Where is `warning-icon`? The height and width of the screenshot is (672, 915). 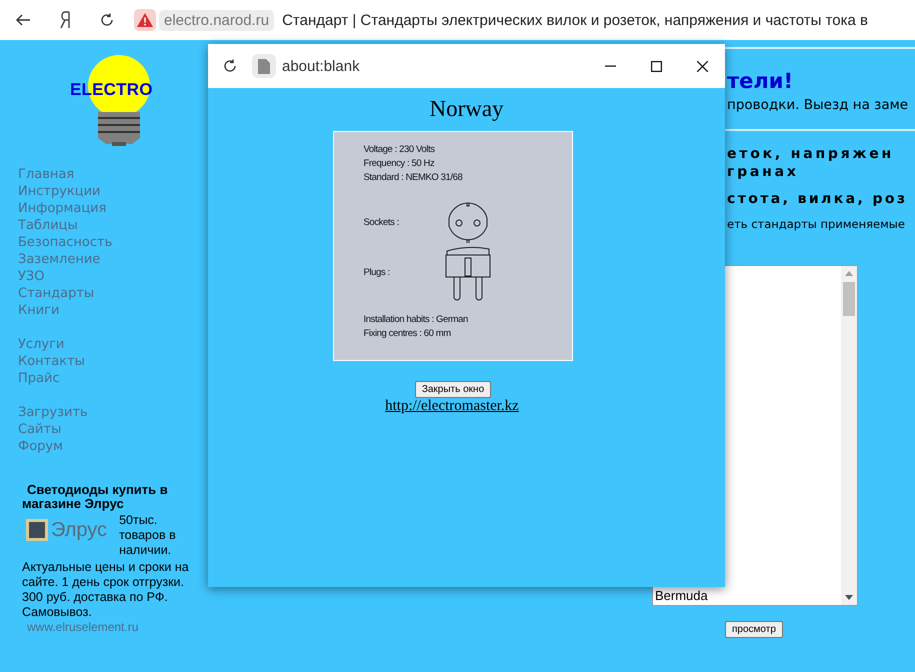
warning-icon is located at coordinates (145, 20).